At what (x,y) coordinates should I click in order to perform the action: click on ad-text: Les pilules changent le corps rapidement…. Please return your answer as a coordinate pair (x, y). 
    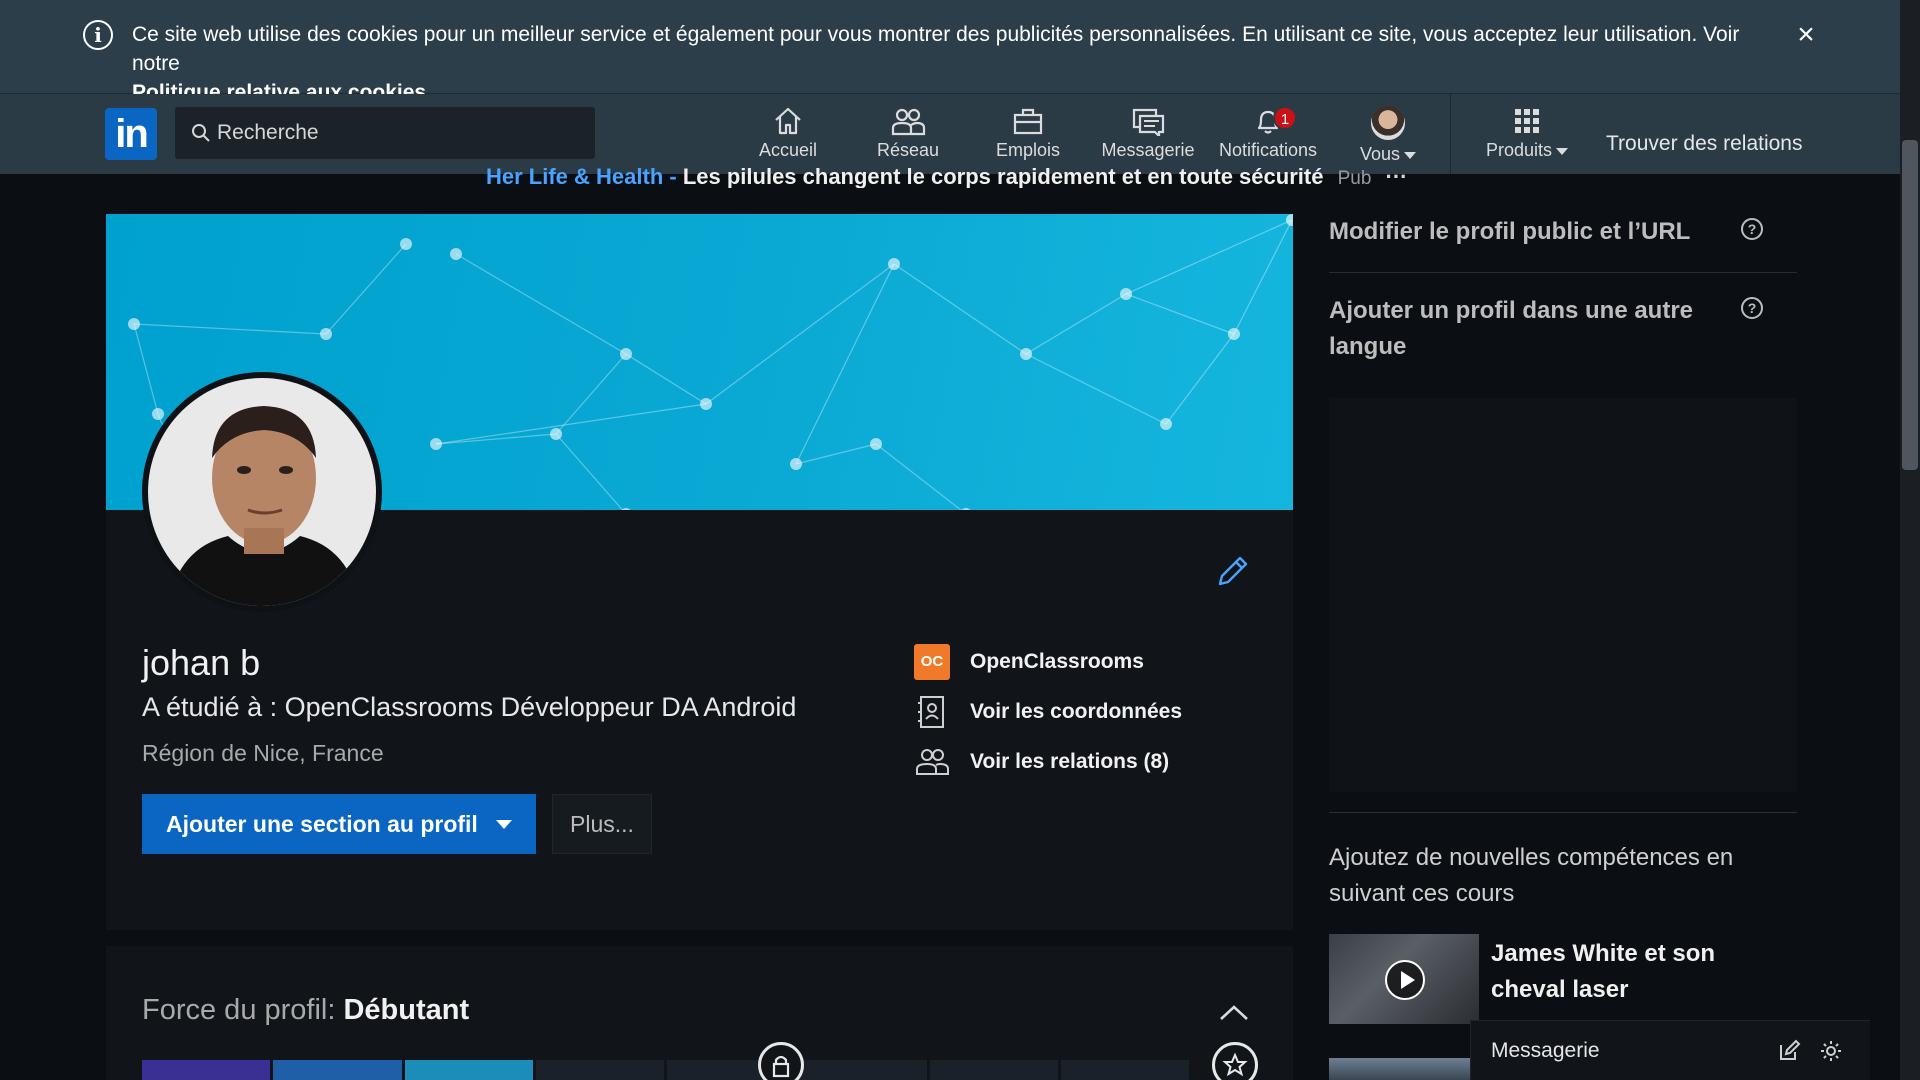
    Looking at the image, I should click on (1003, 176).